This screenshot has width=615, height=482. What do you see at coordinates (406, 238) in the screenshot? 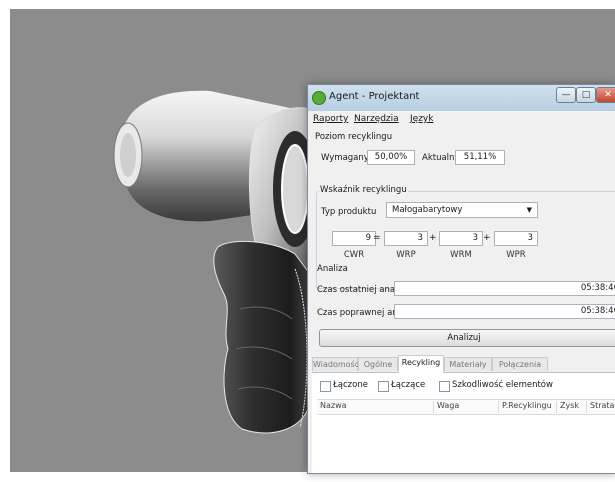
I see `wrp-field: 3` at bounding box center [406, 238].